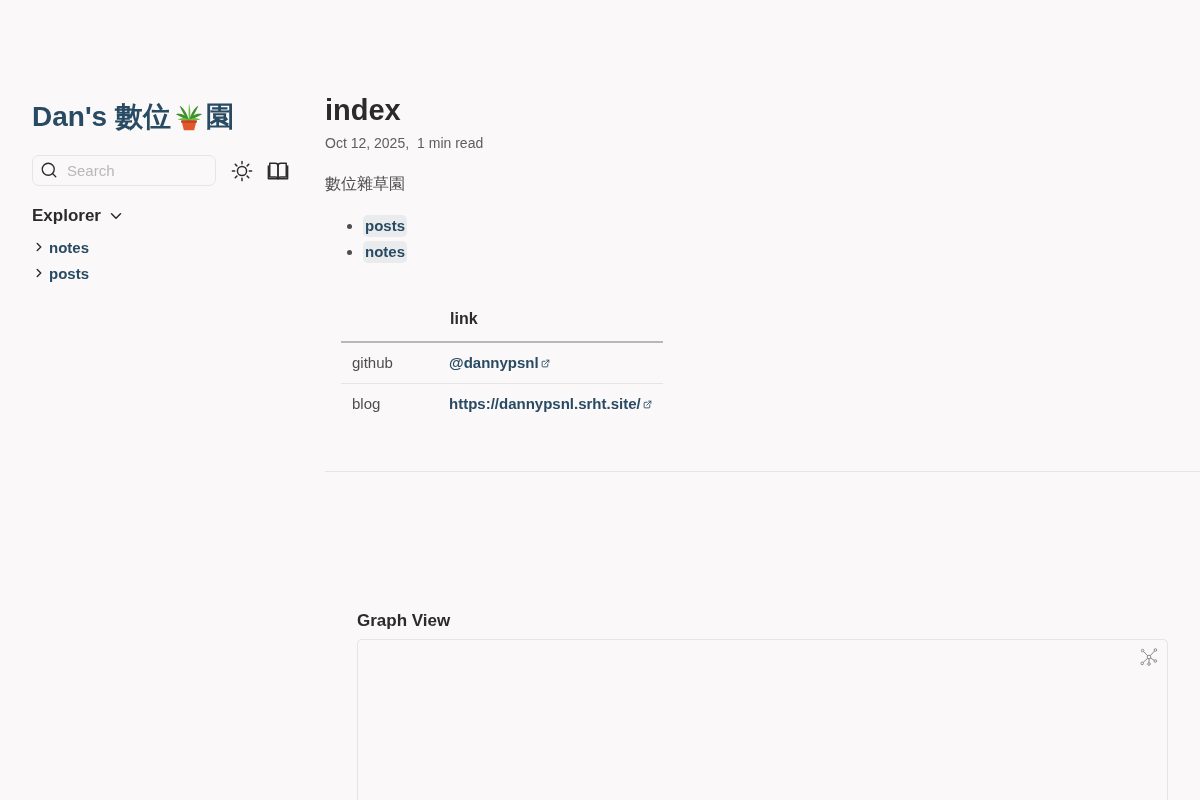 The width and height of the screenshot is (1200, 800). What do you see at coordinates (365, 184) in the screenshot?
I see `paragraph: 數位雜草園` at bounding box center [365, 184].